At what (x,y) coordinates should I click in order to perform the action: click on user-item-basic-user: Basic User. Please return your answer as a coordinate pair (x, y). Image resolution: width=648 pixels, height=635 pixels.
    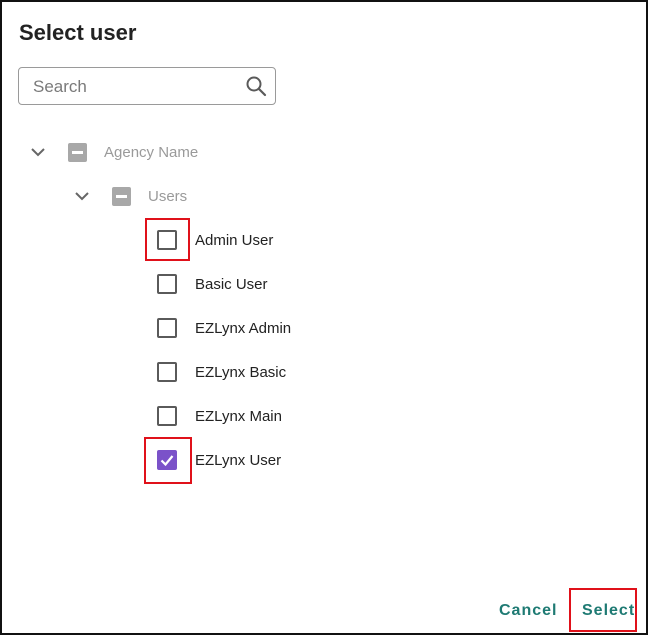
    Looking at the image, I should click on (212, 284).